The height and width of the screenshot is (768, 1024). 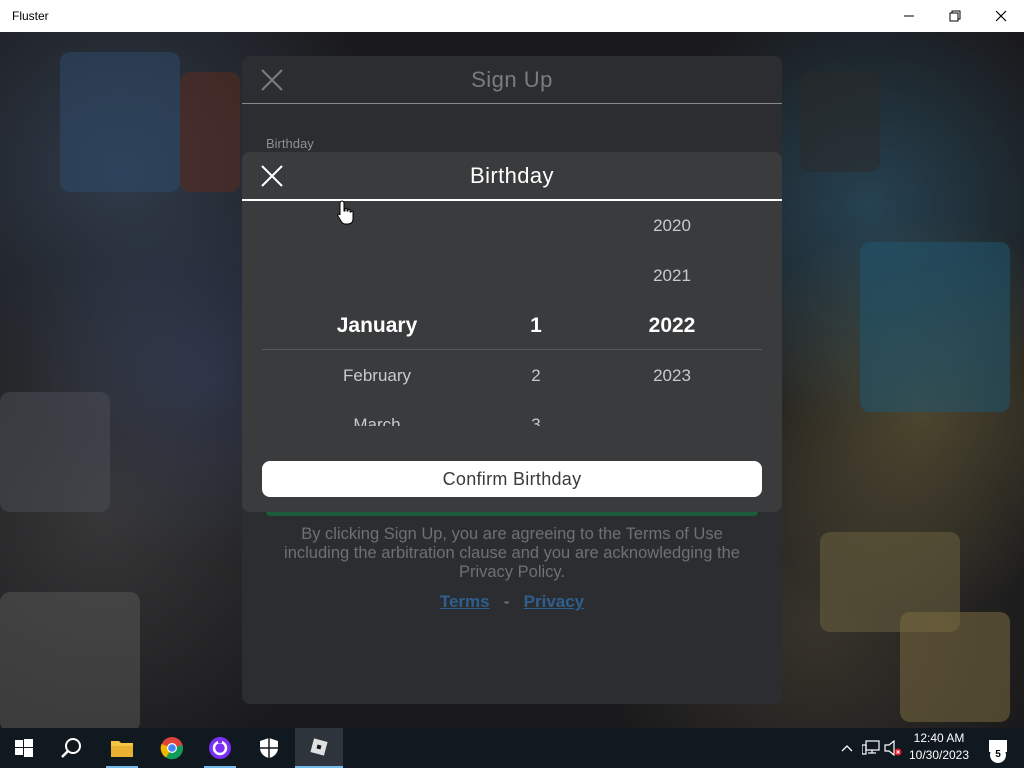 I want to click on chevron-up-icon, so click(x=847, y=748).